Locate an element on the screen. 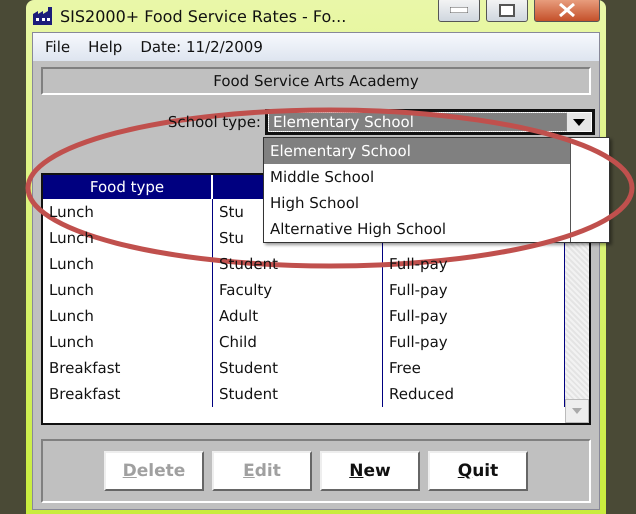  action-button: New is located at coordinates (370, 471).